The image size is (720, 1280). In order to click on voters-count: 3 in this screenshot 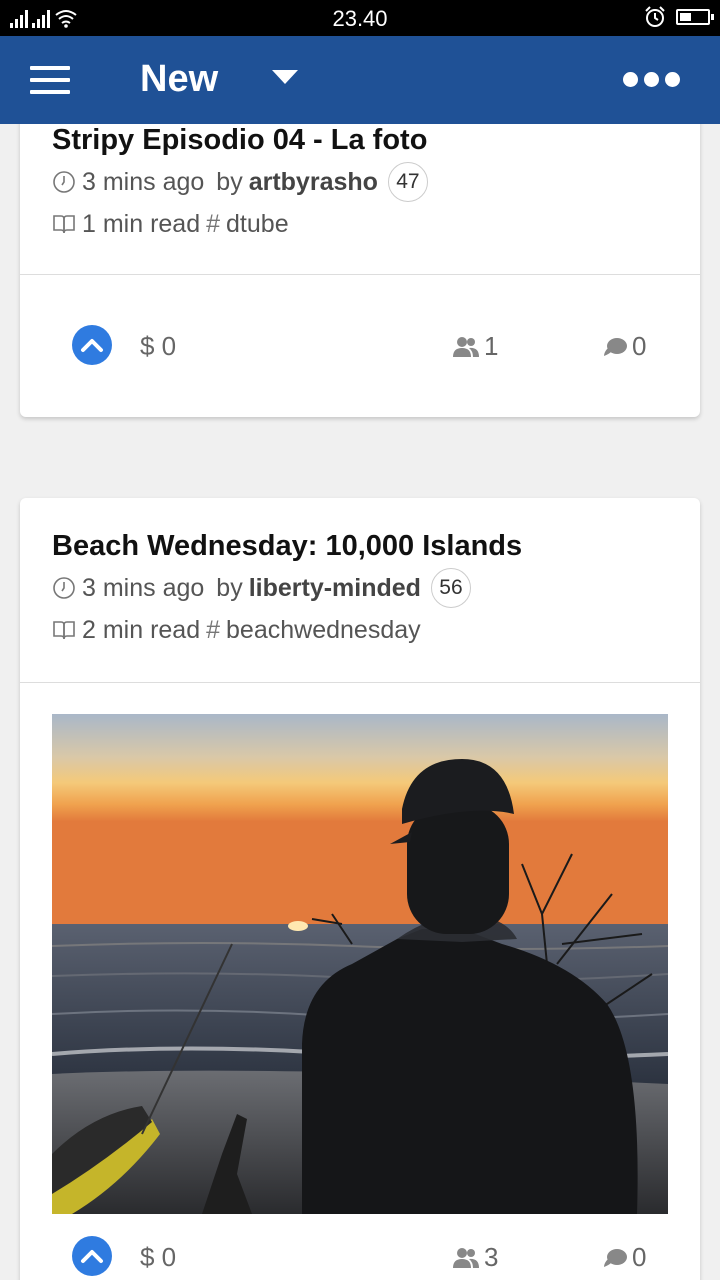, I will do `click(475, 1257)`.